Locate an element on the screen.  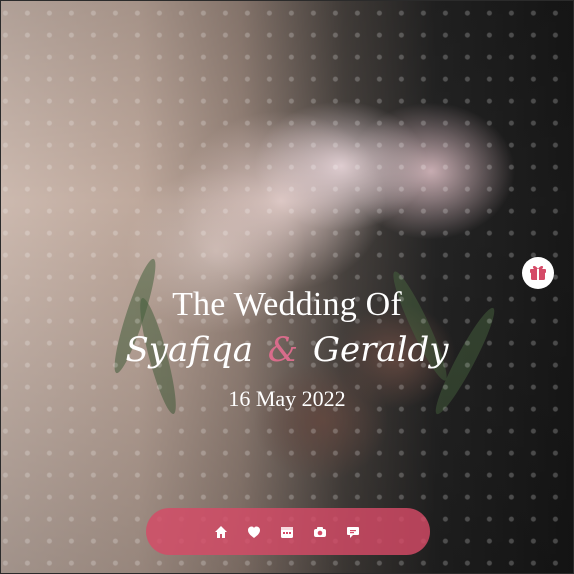
home-icon is located at coordinates (221, 532).